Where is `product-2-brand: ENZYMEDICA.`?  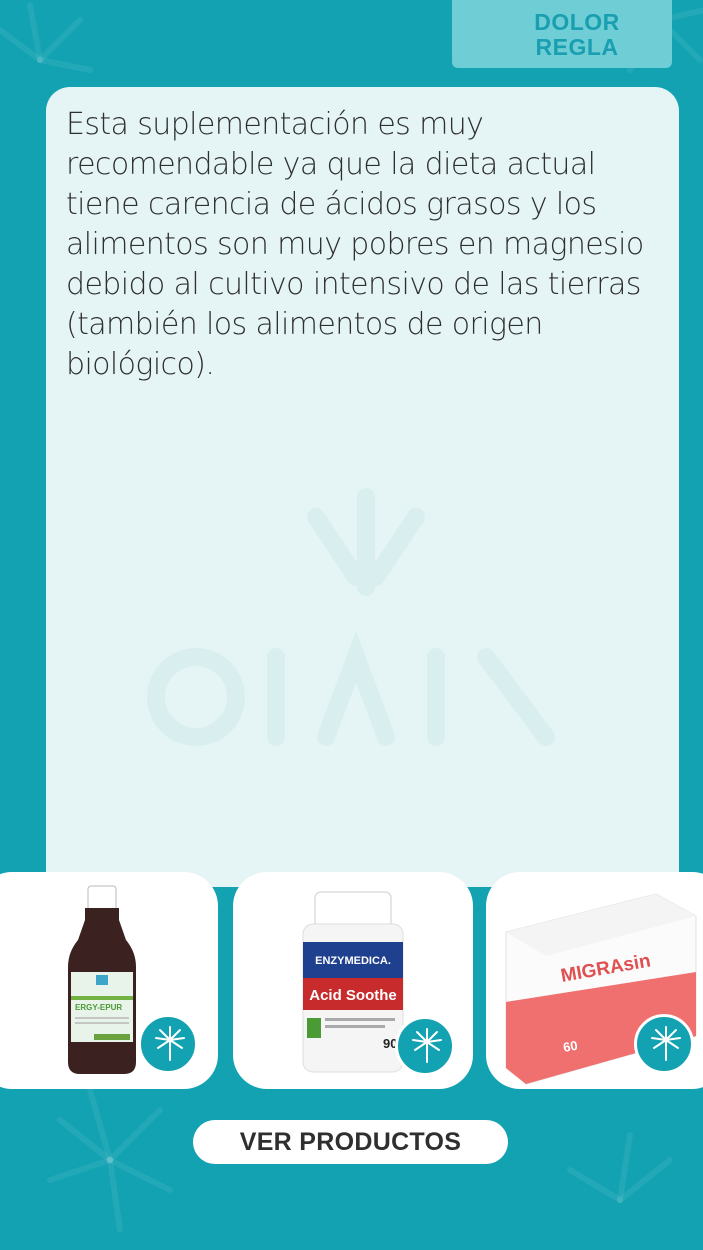 product-2-brand: ENZYMEDICA. is located at coordinates (353, 961).